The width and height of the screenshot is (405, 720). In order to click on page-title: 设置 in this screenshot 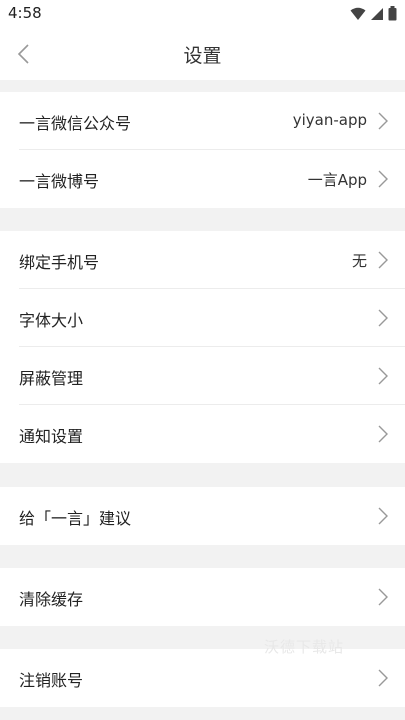, I will do `click(202, 56)`.